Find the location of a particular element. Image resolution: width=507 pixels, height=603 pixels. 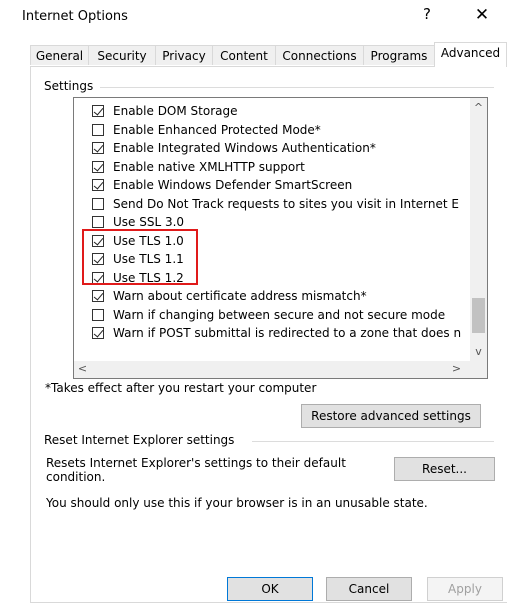

scroll-up-icon: ^ is located at coordinates (478, 108).